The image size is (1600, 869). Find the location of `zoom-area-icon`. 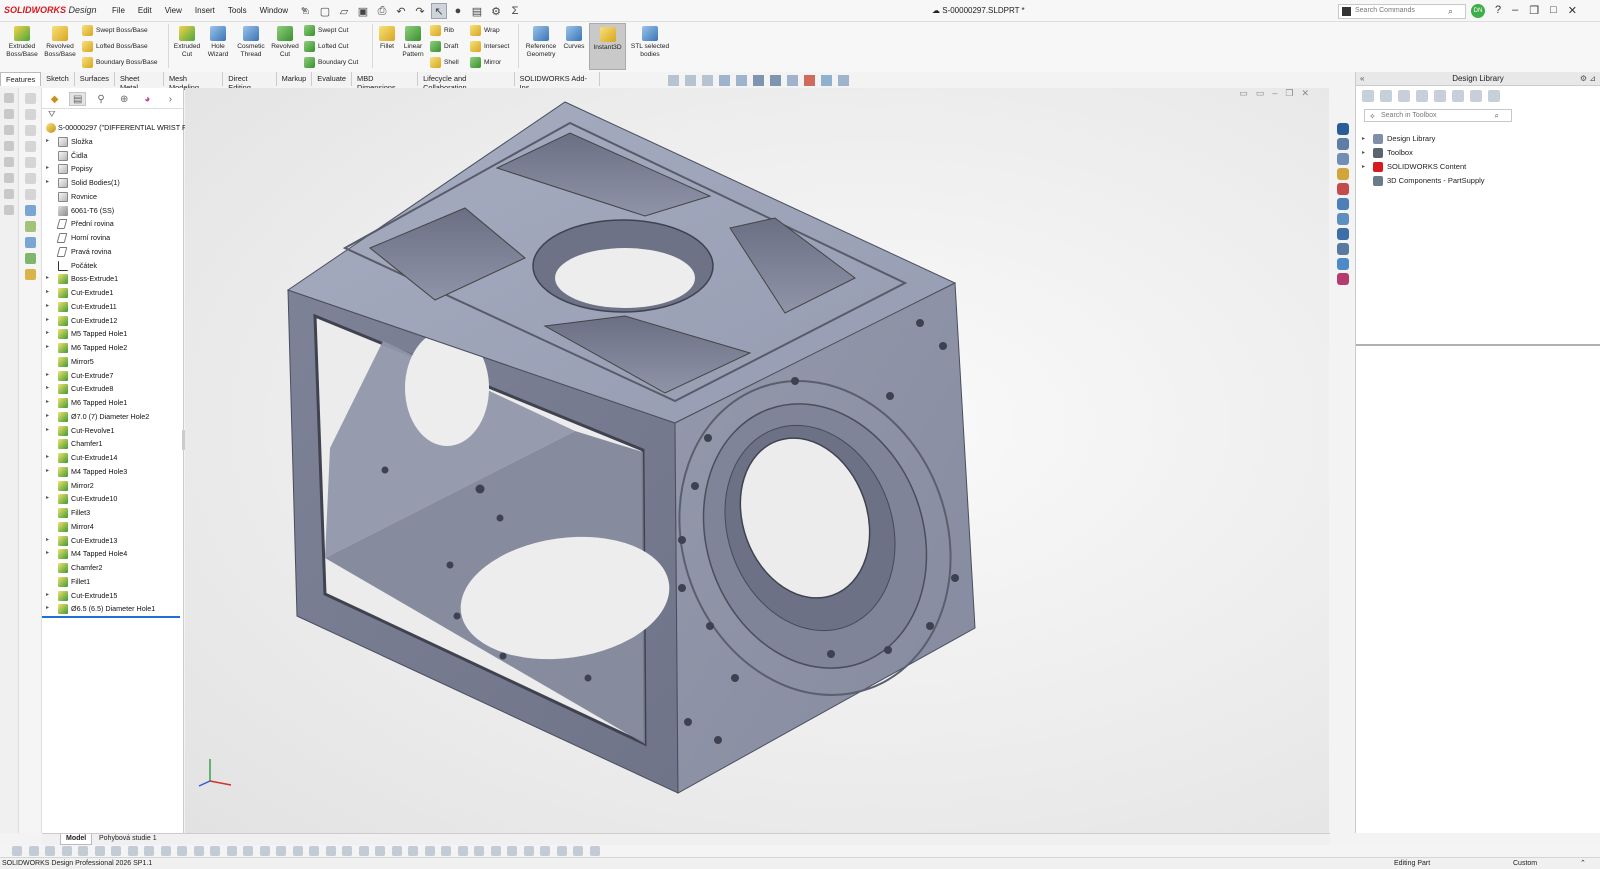

zoom-area-icon is located at coordinates (690, 80).